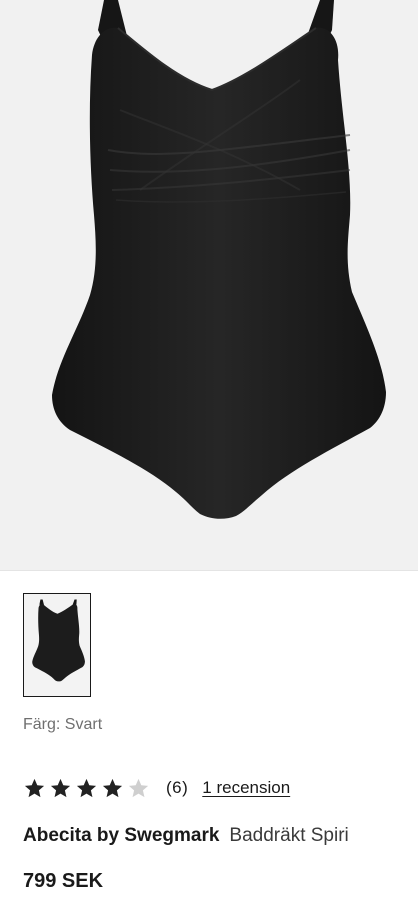 The width and height of the screenshot is (418, 900). What do you see at coordinates (209, 570) in the screenshot?
I see `divider` at bounding box center [209, 570].